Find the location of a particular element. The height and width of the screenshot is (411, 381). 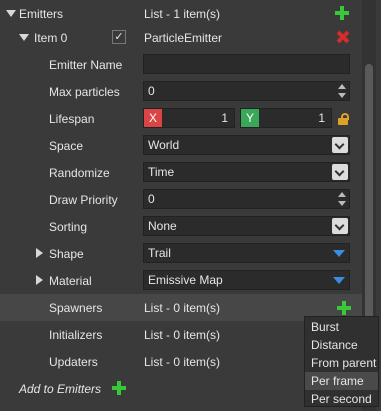

emitter-name-row: Emitter Name is located at coordinates (181, 64).